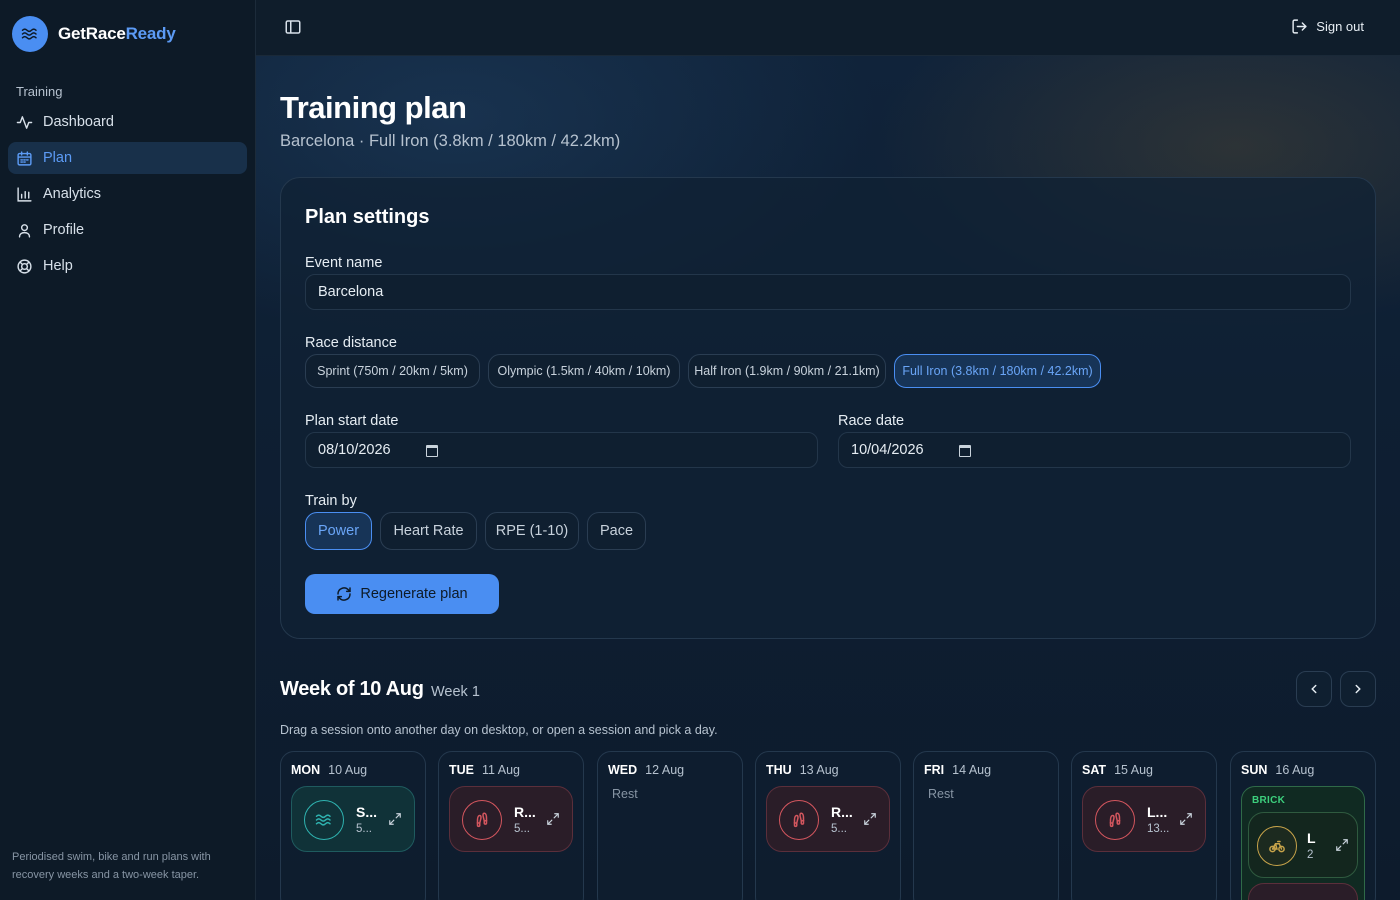 The width and height of the screenshot is (1400, 900). What do you see at coordinates (561, 450) in the screenshot?
I see `start-date-input: 08/10/2026` at bounding box center [561, 450].